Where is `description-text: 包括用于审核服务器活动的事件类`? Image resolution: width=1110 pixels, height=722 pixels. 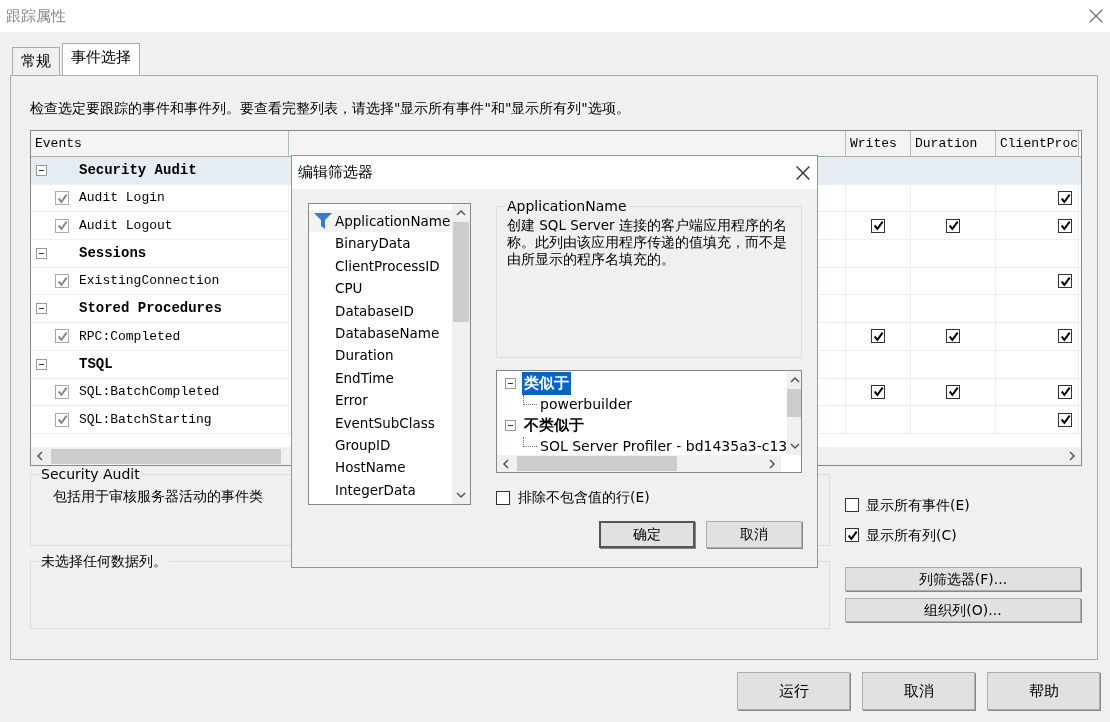
description-text: 包括用于审核服务器活动的事件类 is located at coordinates (158, 496).